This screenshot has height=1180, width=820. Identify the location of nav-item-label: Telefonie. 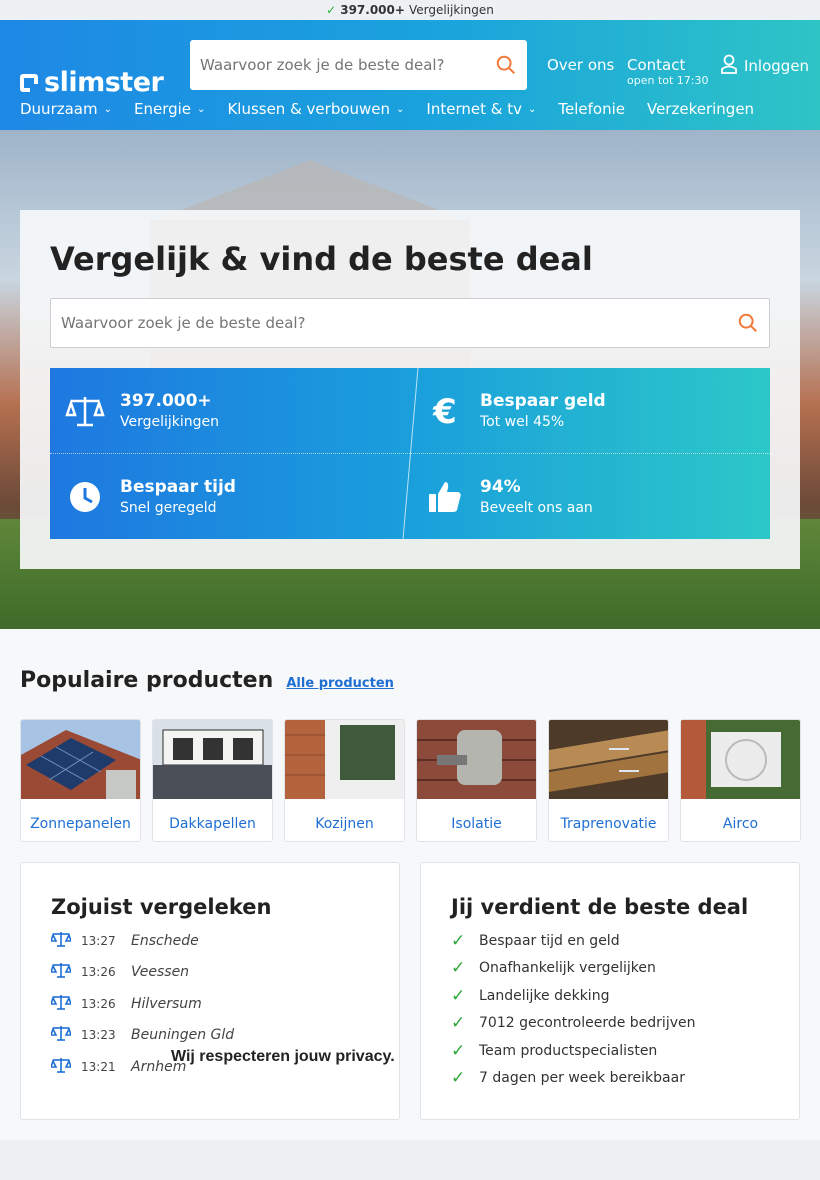
(591, 109).